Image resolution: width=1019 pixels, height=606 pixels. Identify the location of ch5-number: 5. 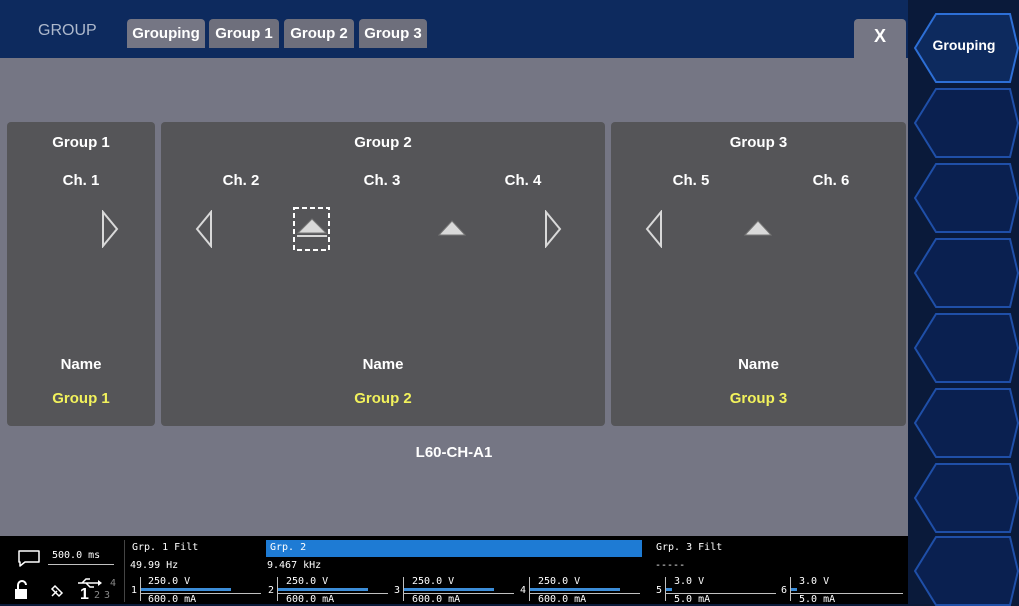
(659, 590).